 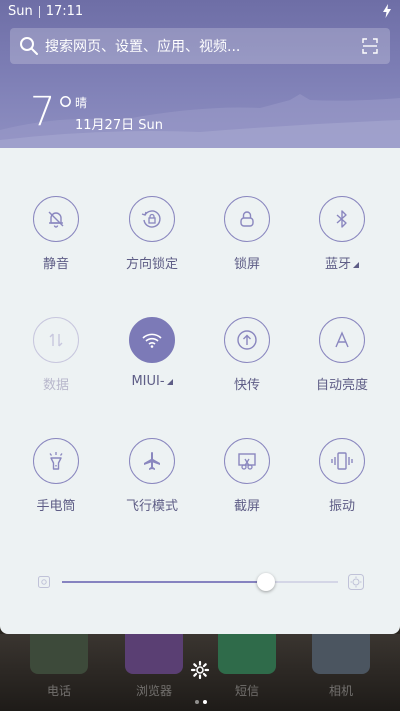 I want to click on toggle-airplane-mode: 飞行模式, so click(x=152, y=476).